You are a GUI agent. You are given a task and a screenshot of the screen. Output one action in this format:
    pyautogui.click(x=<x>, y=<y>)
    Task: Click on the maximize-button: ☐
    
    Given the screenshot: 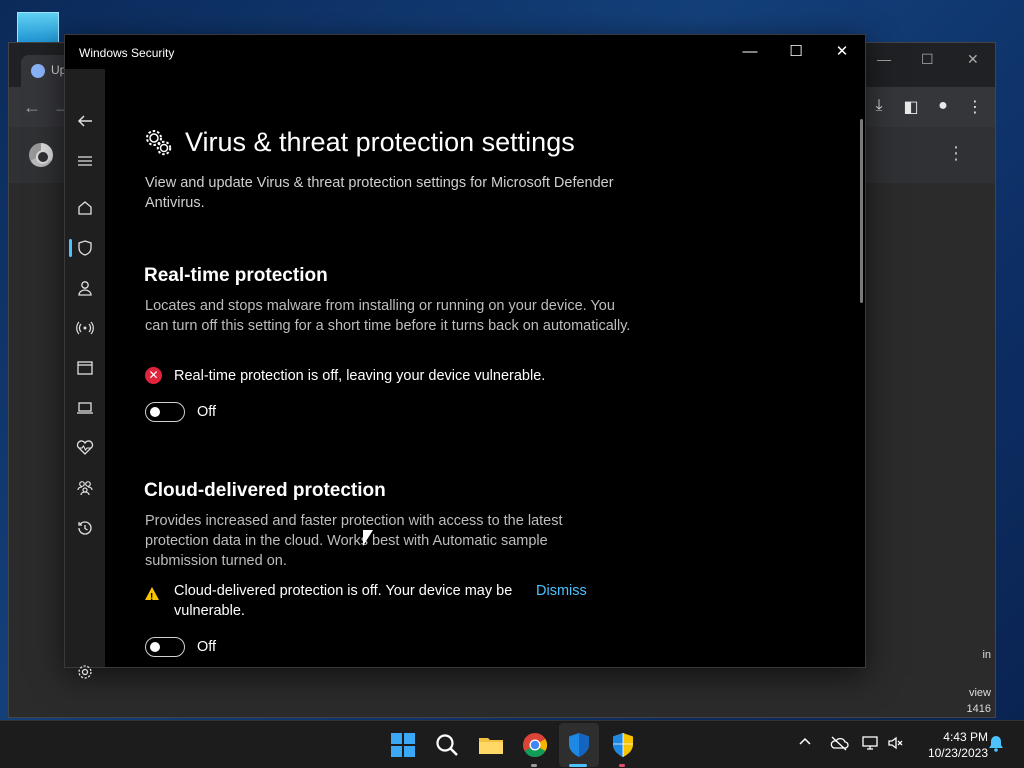 What is the action you would take?
    pyautogui.click(x=796, y=53)
    